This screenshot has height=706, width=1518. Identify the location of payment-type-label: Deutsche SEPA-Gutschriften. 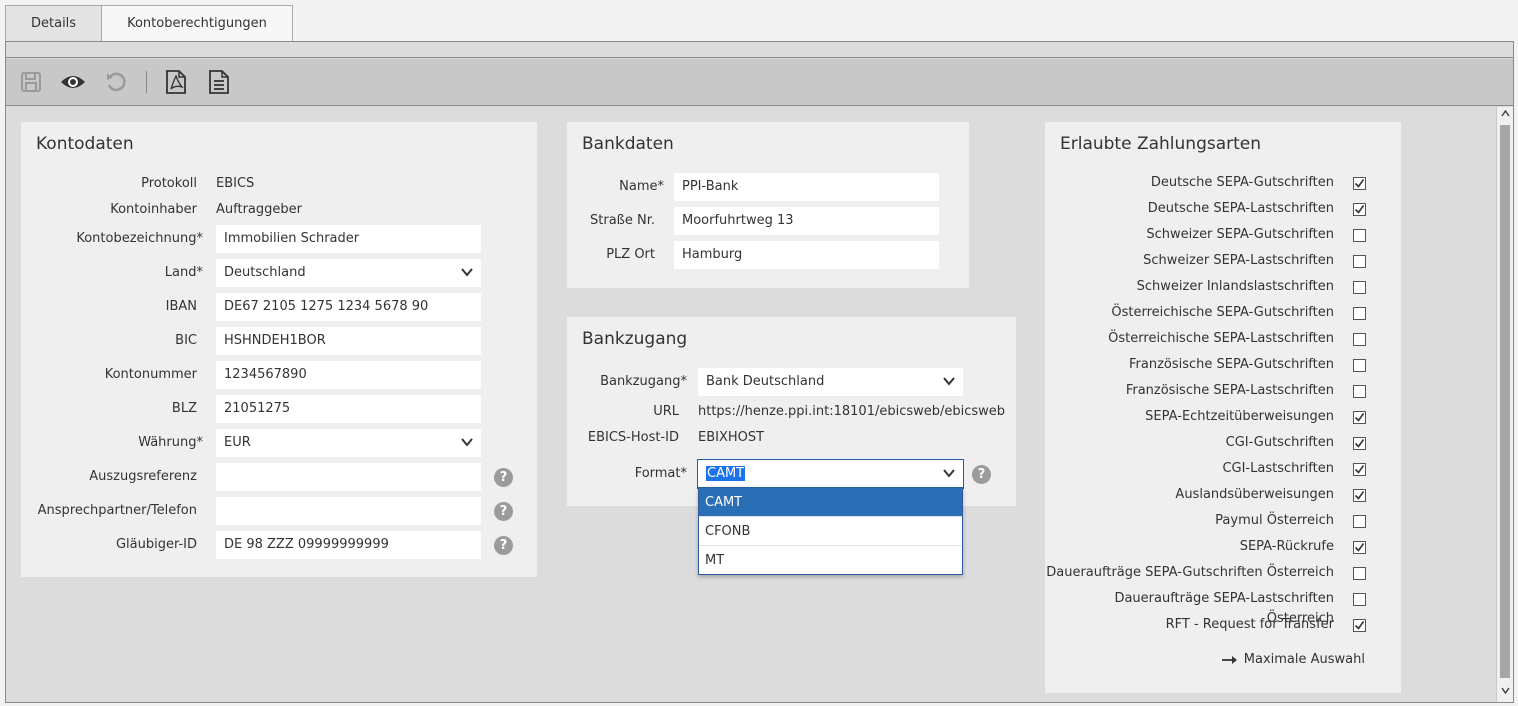
(1242, 182).